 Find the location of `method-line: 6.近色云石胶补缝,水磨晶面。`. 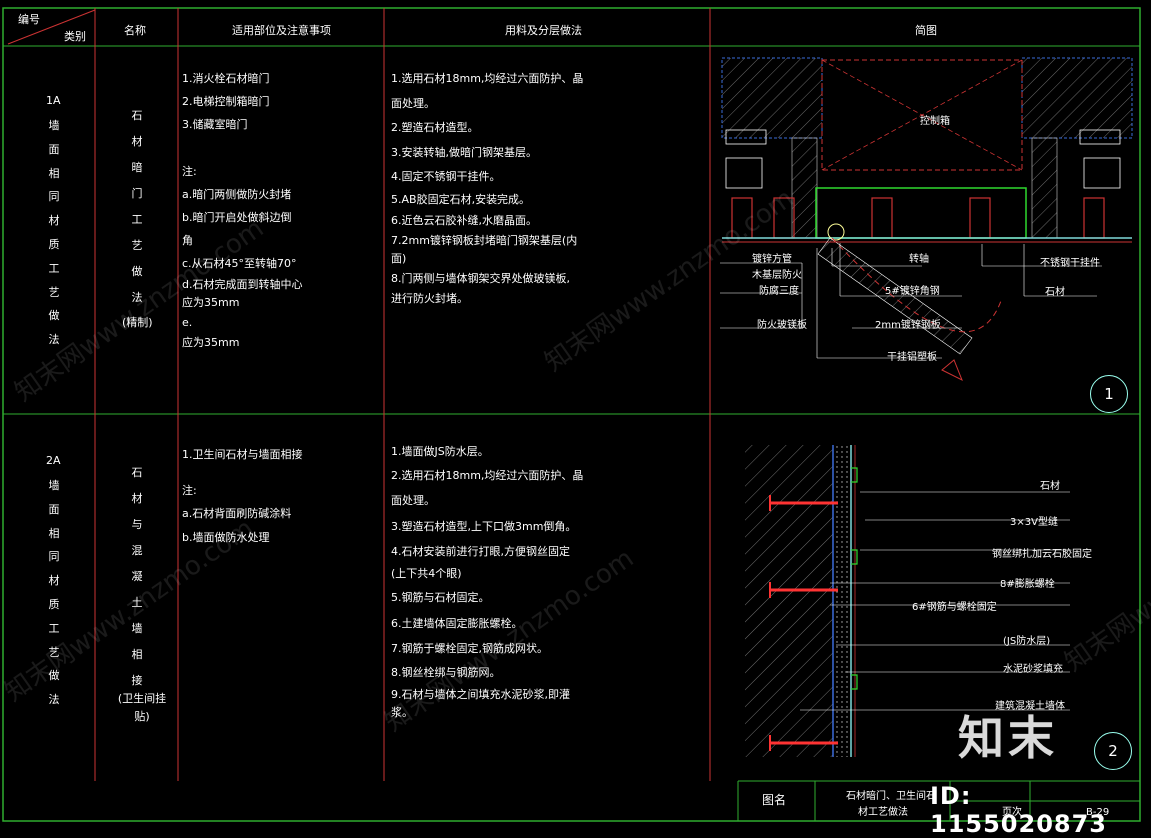

method-line: 6.近色云石胶补缝,水磨晶面。 is located at coordinates (464, 220).